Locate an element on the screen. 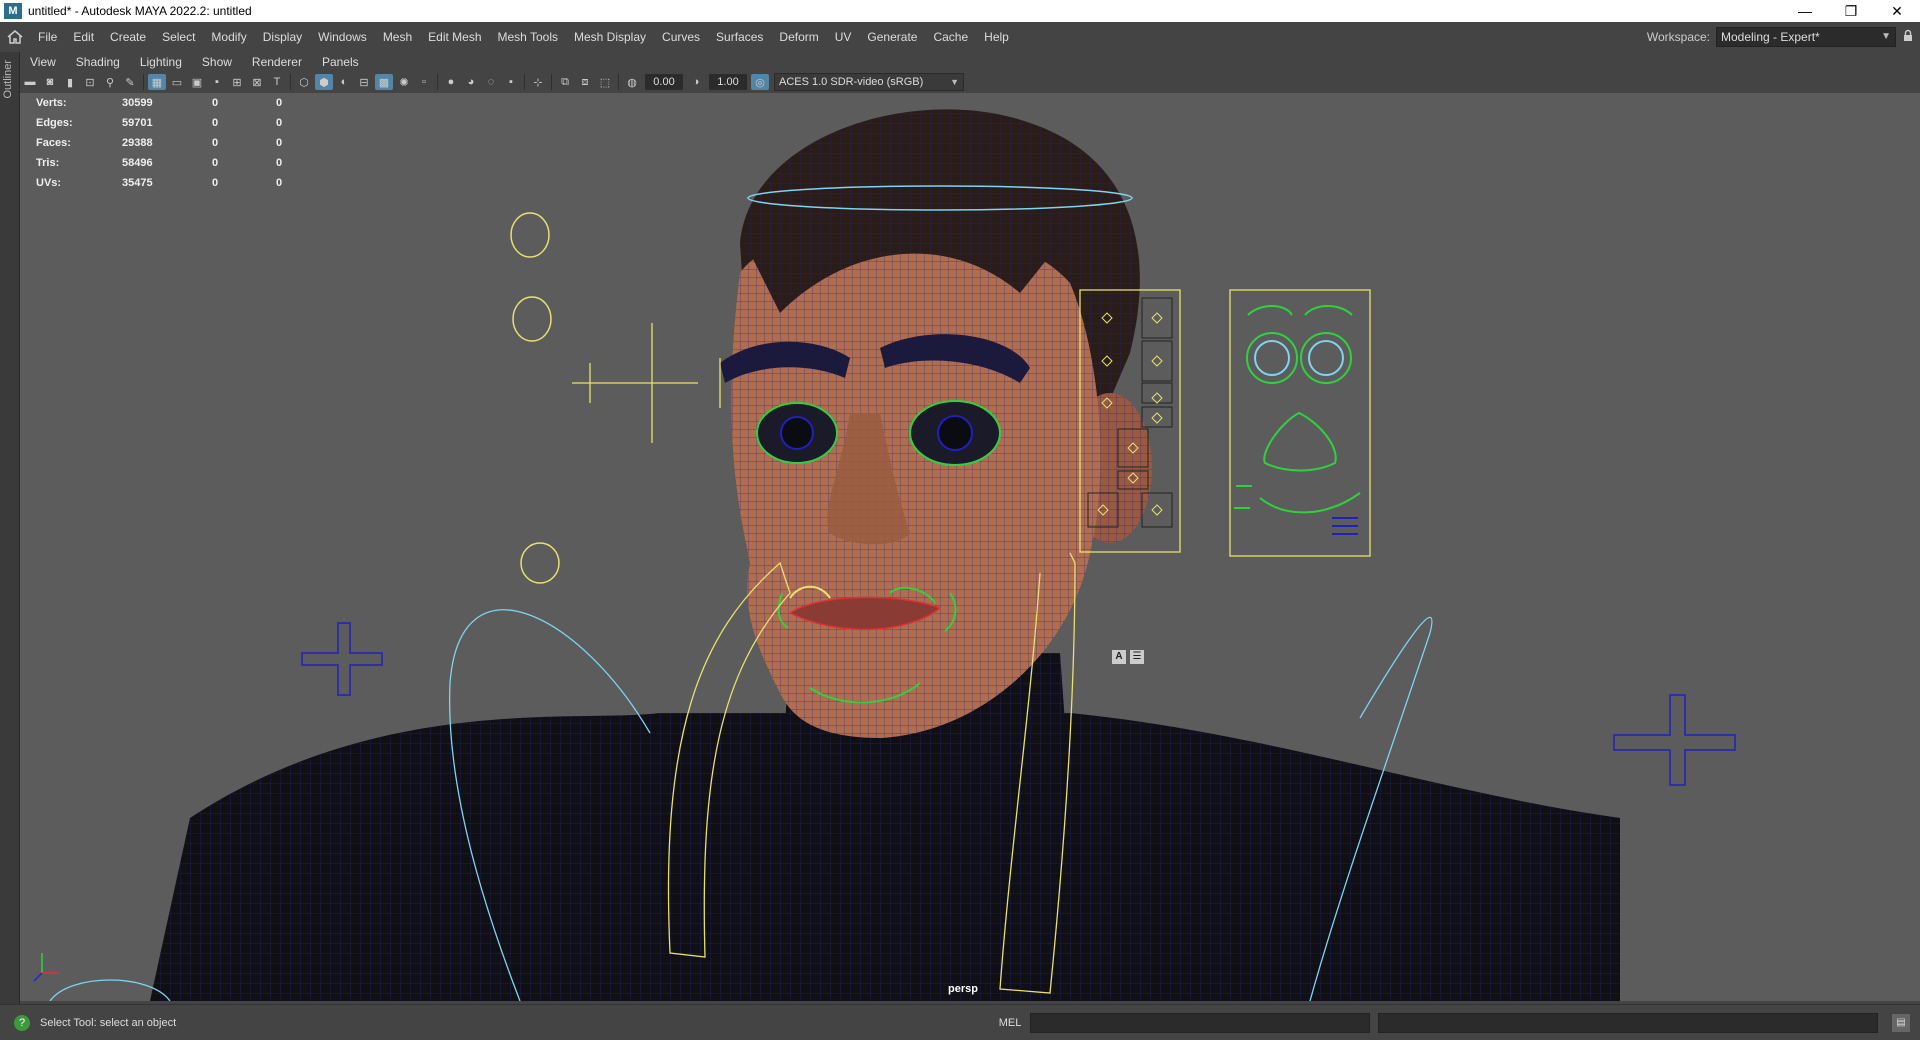 Image resolution: width=1920 pixels, height=1040 pixels. outliner-tab: Outliner is located at coordinates (8, 79).